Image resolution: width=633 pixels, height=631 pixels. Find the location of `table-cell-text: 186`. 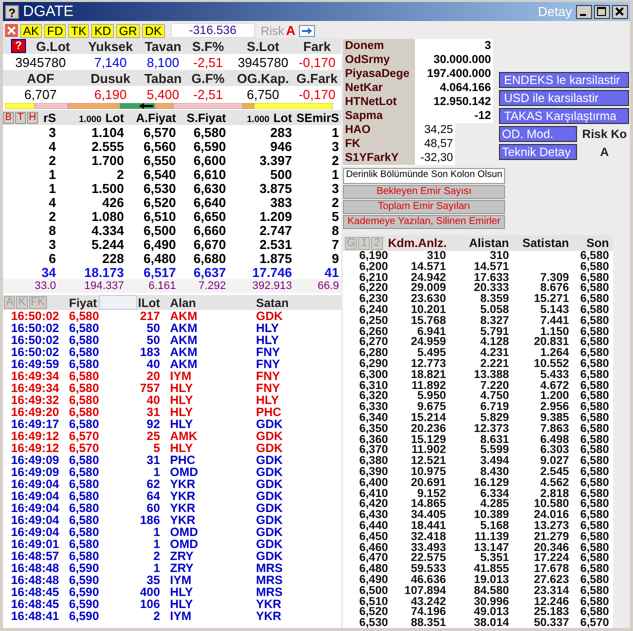

table-cell-text: 186 is located at coordinates (149, 520).